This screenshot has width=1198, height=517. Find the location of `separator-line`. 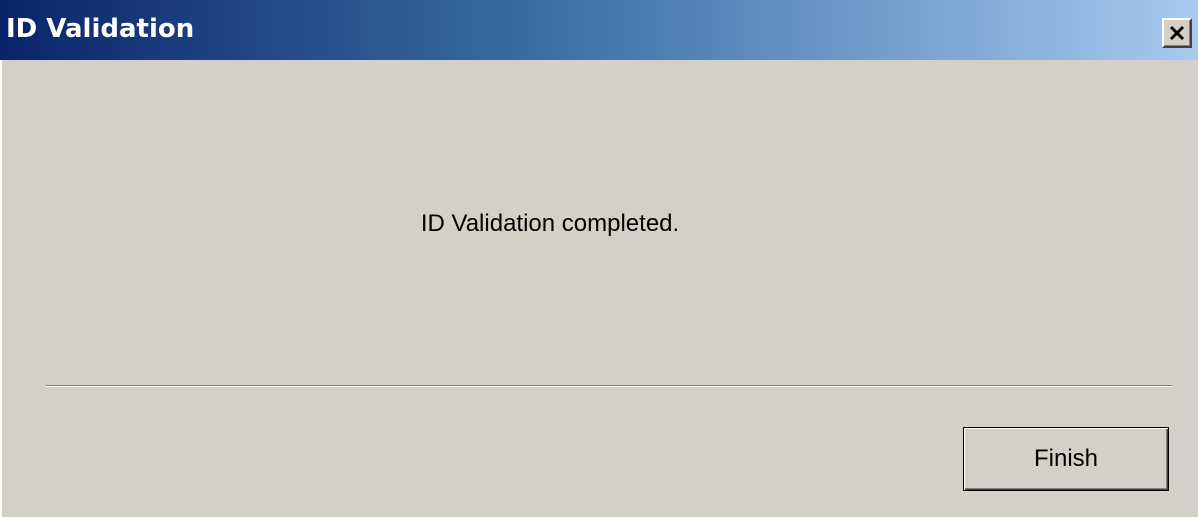

separator-line is located at coordinates (609, 386).